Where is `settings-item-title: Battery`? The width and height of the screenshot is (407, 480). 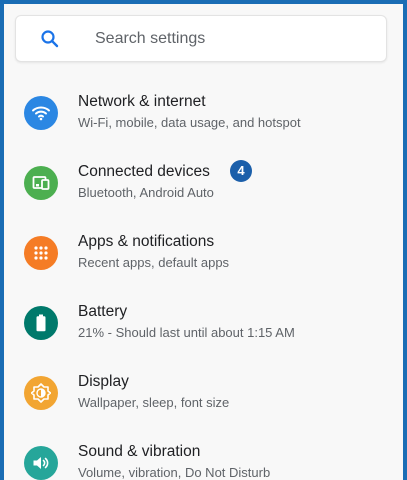 settings-item-title: Battery is located at coordinates (103, 311).